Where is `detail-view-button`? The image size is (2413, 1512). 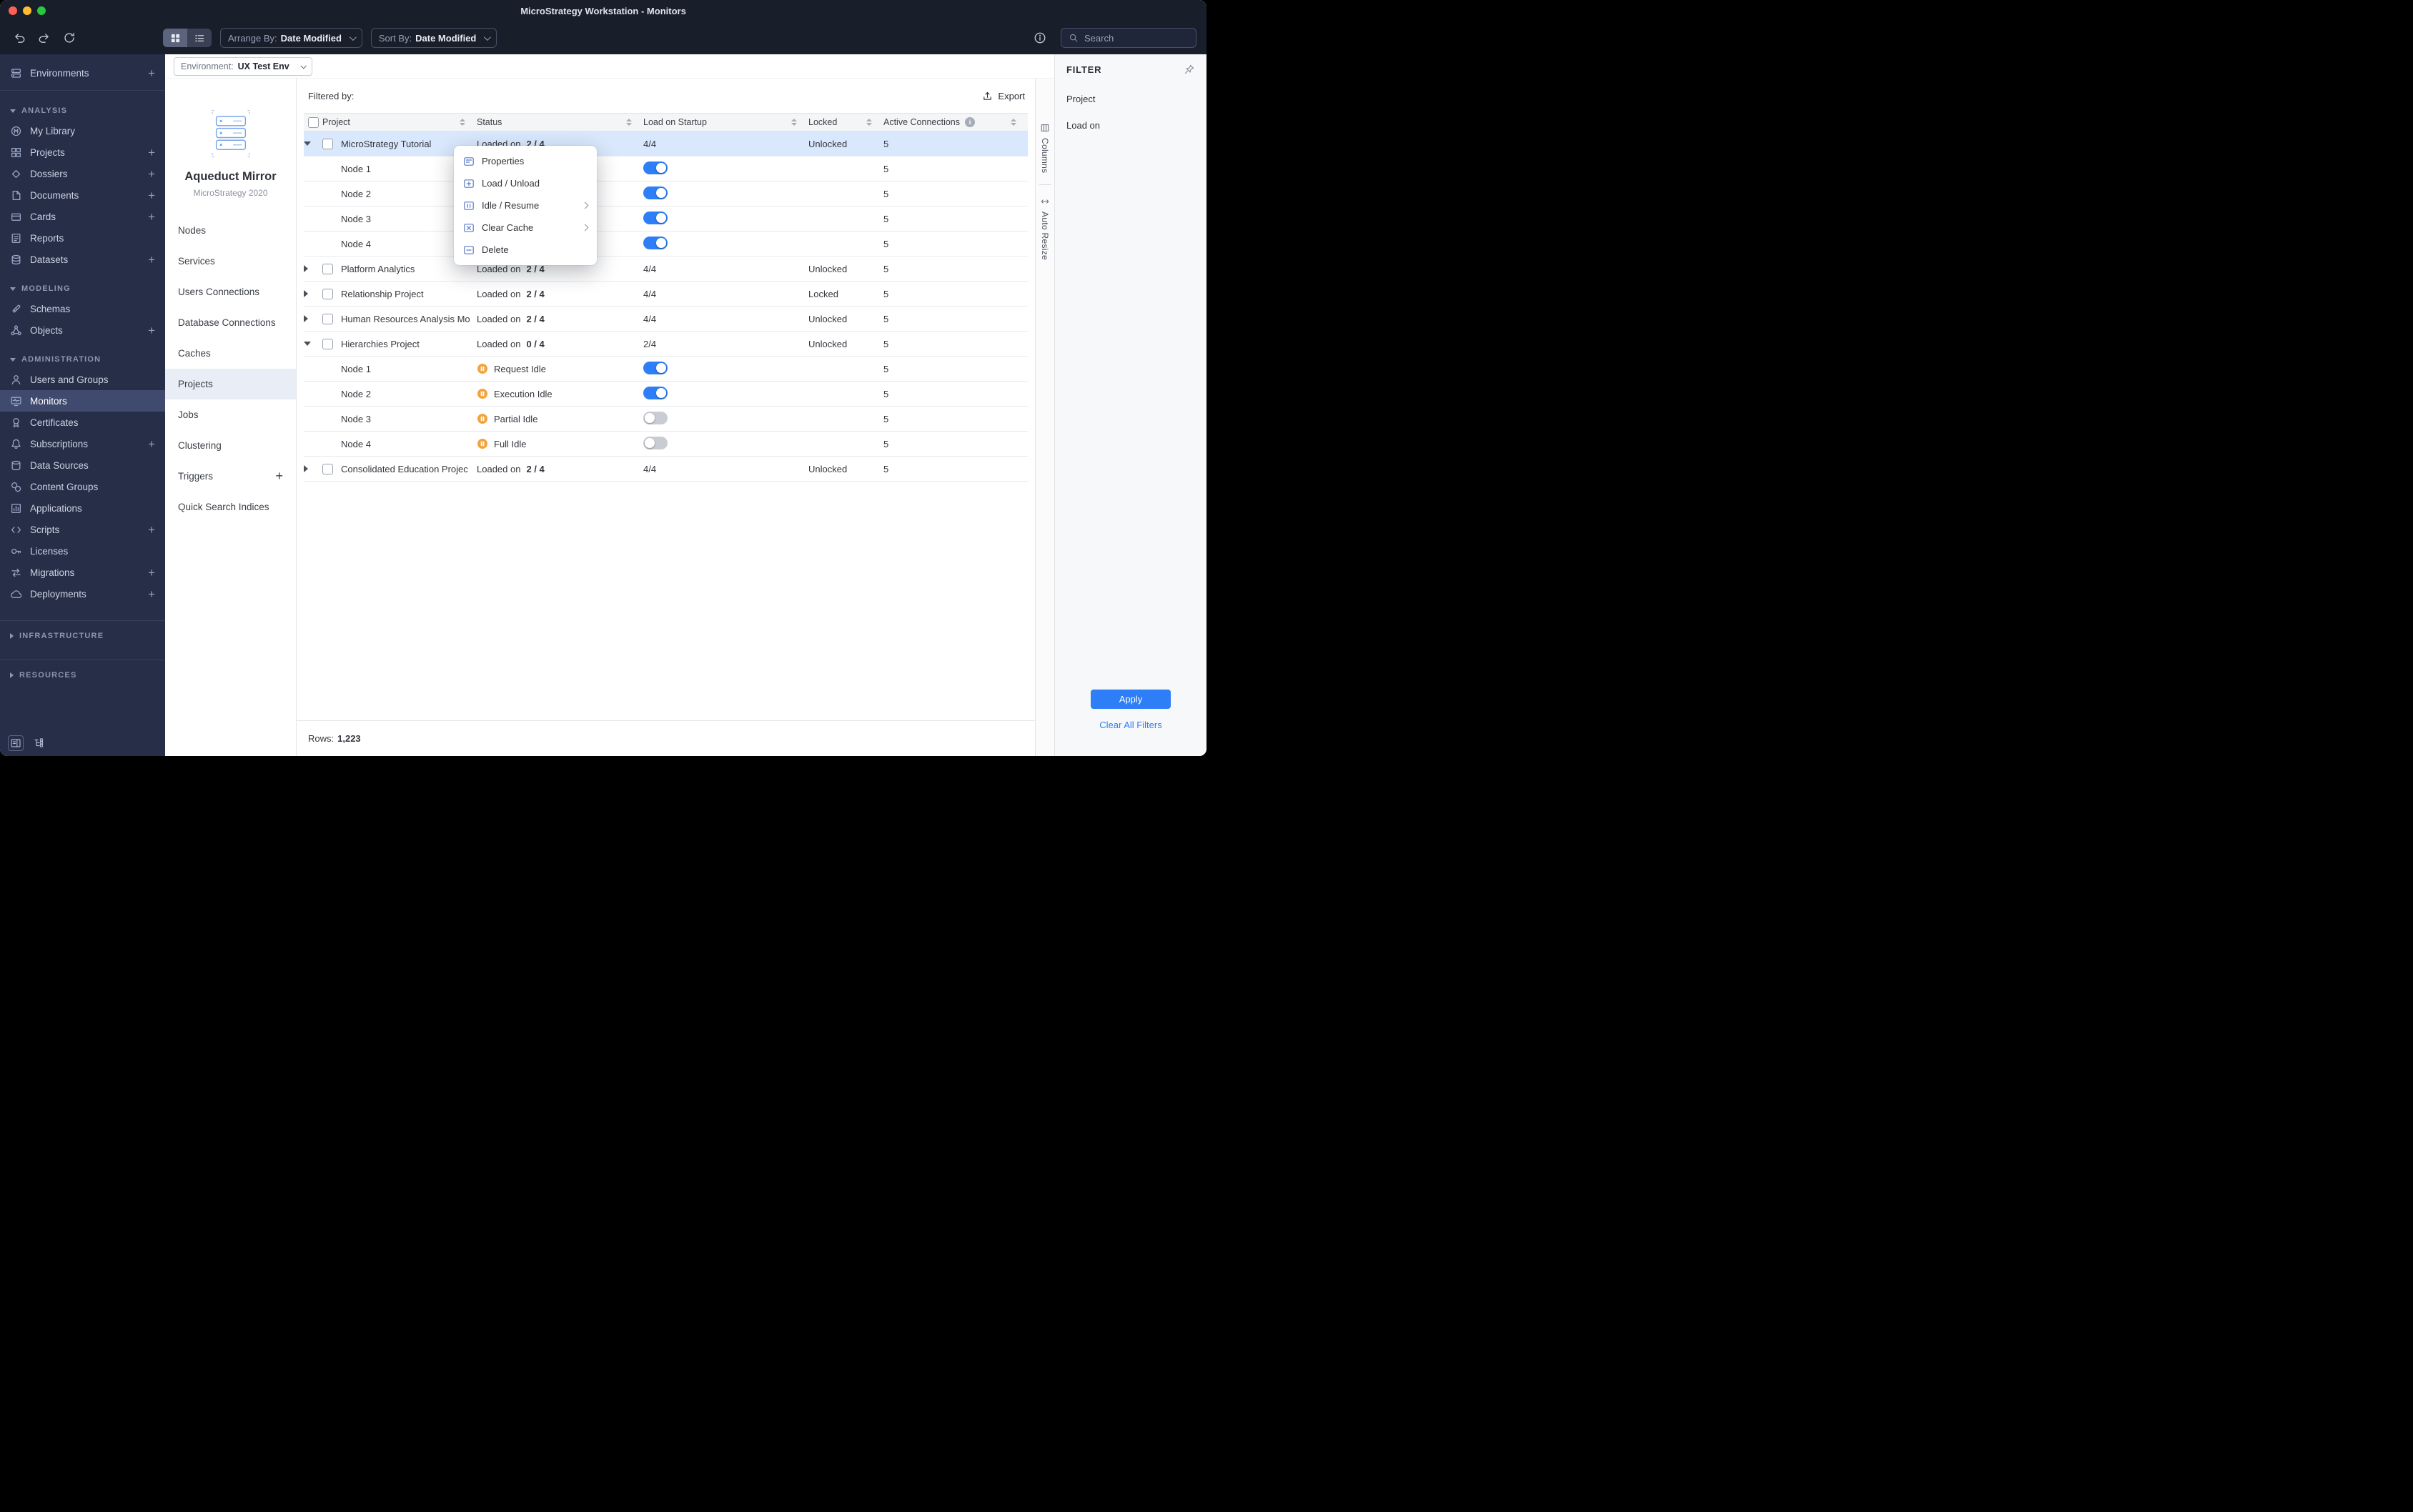
detail-view-button is located at coordinates (16, 743).